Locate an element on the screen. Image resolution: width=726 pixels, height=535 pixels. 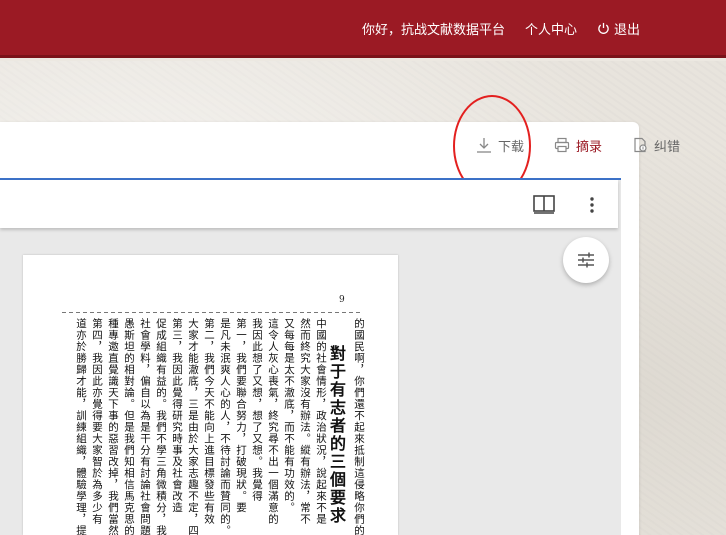
personal-center-link: 个人中心 is located at coordinates (551, 28).